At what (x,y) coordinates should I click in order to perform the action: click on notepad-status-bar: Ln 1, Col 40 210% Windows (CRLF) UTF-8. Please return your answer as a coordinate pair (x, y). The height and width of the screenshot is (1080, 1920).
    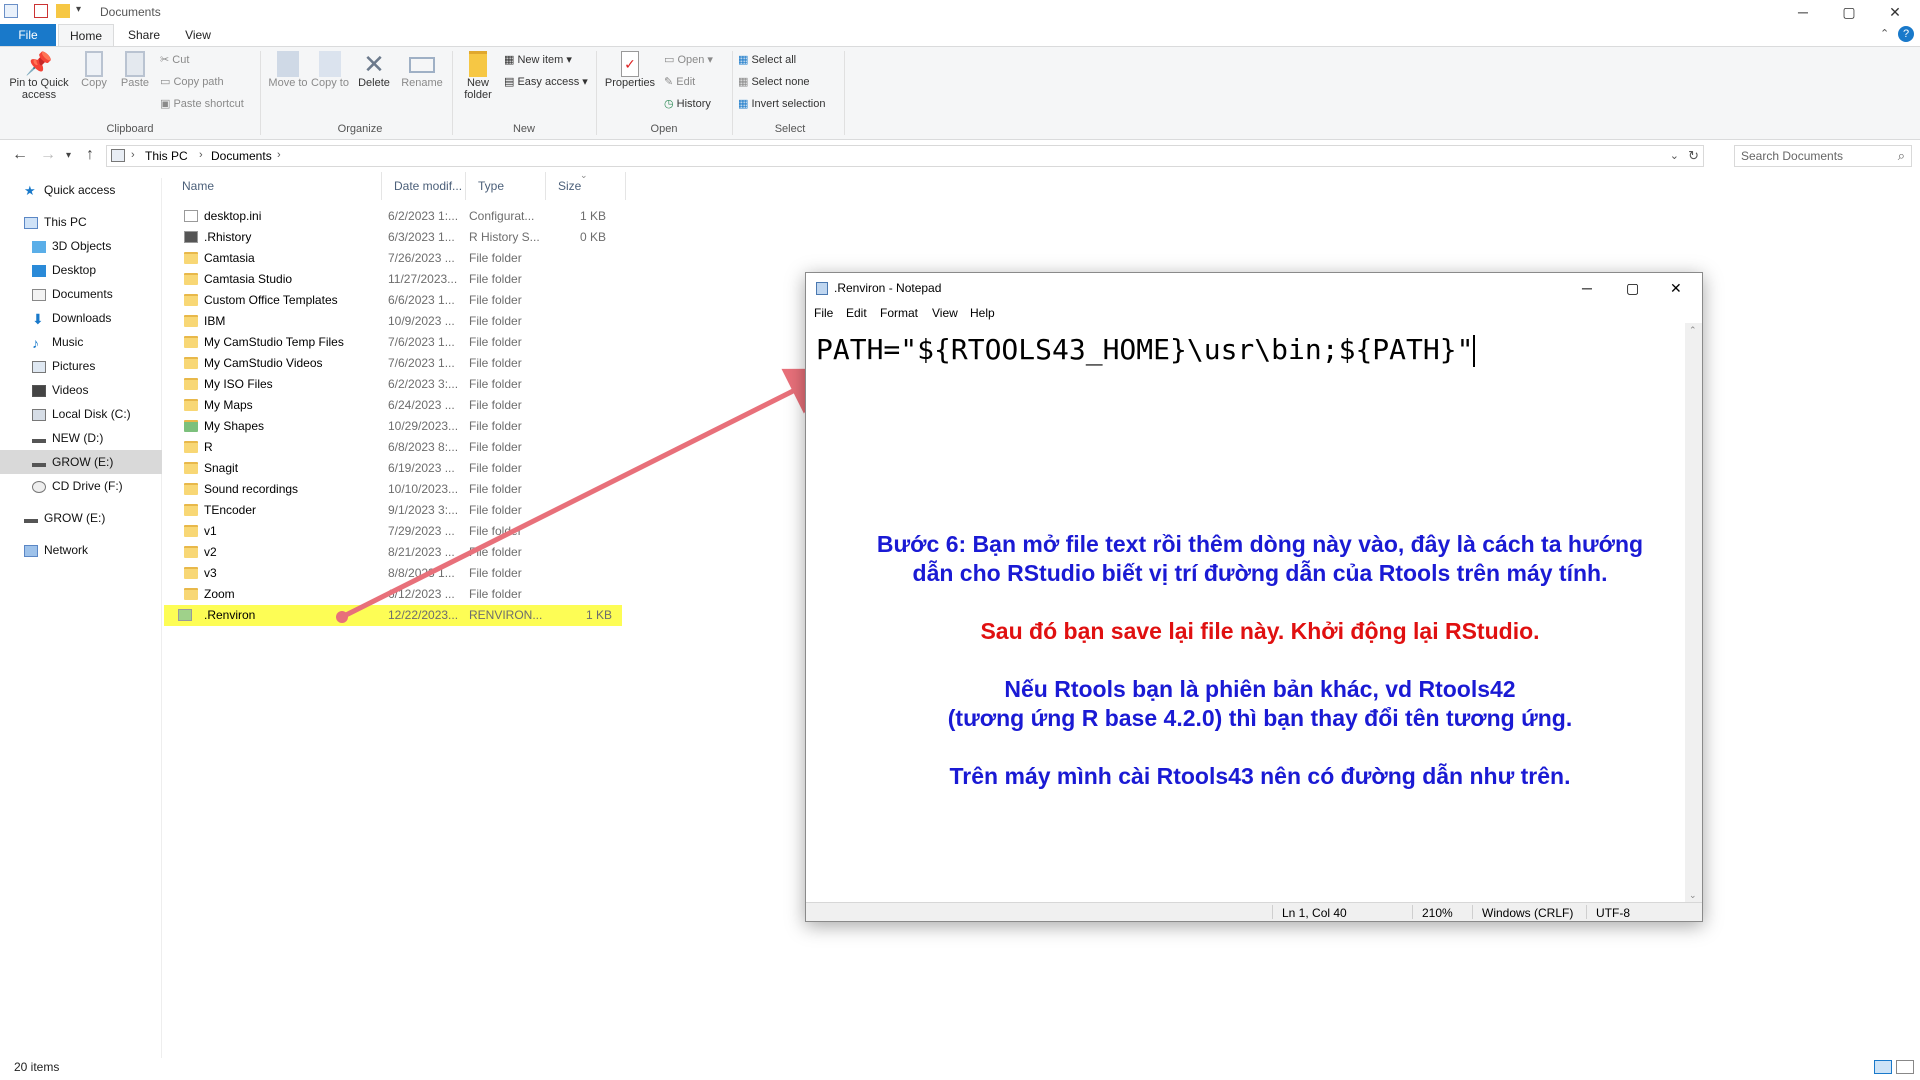
    Looking at the image, I should click on (1254, 911).